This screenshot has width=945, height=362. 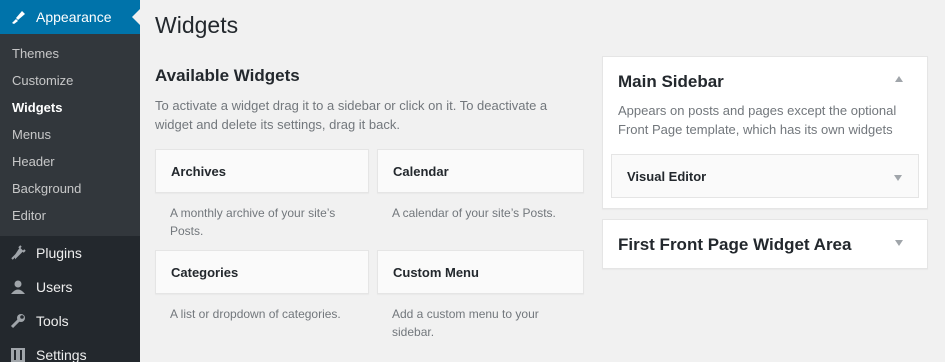 What do you see at coordinates (765, 176) in the screenshot?
I see `widget-visual-editor: Visual Editor` at bounding box center [765, 176].